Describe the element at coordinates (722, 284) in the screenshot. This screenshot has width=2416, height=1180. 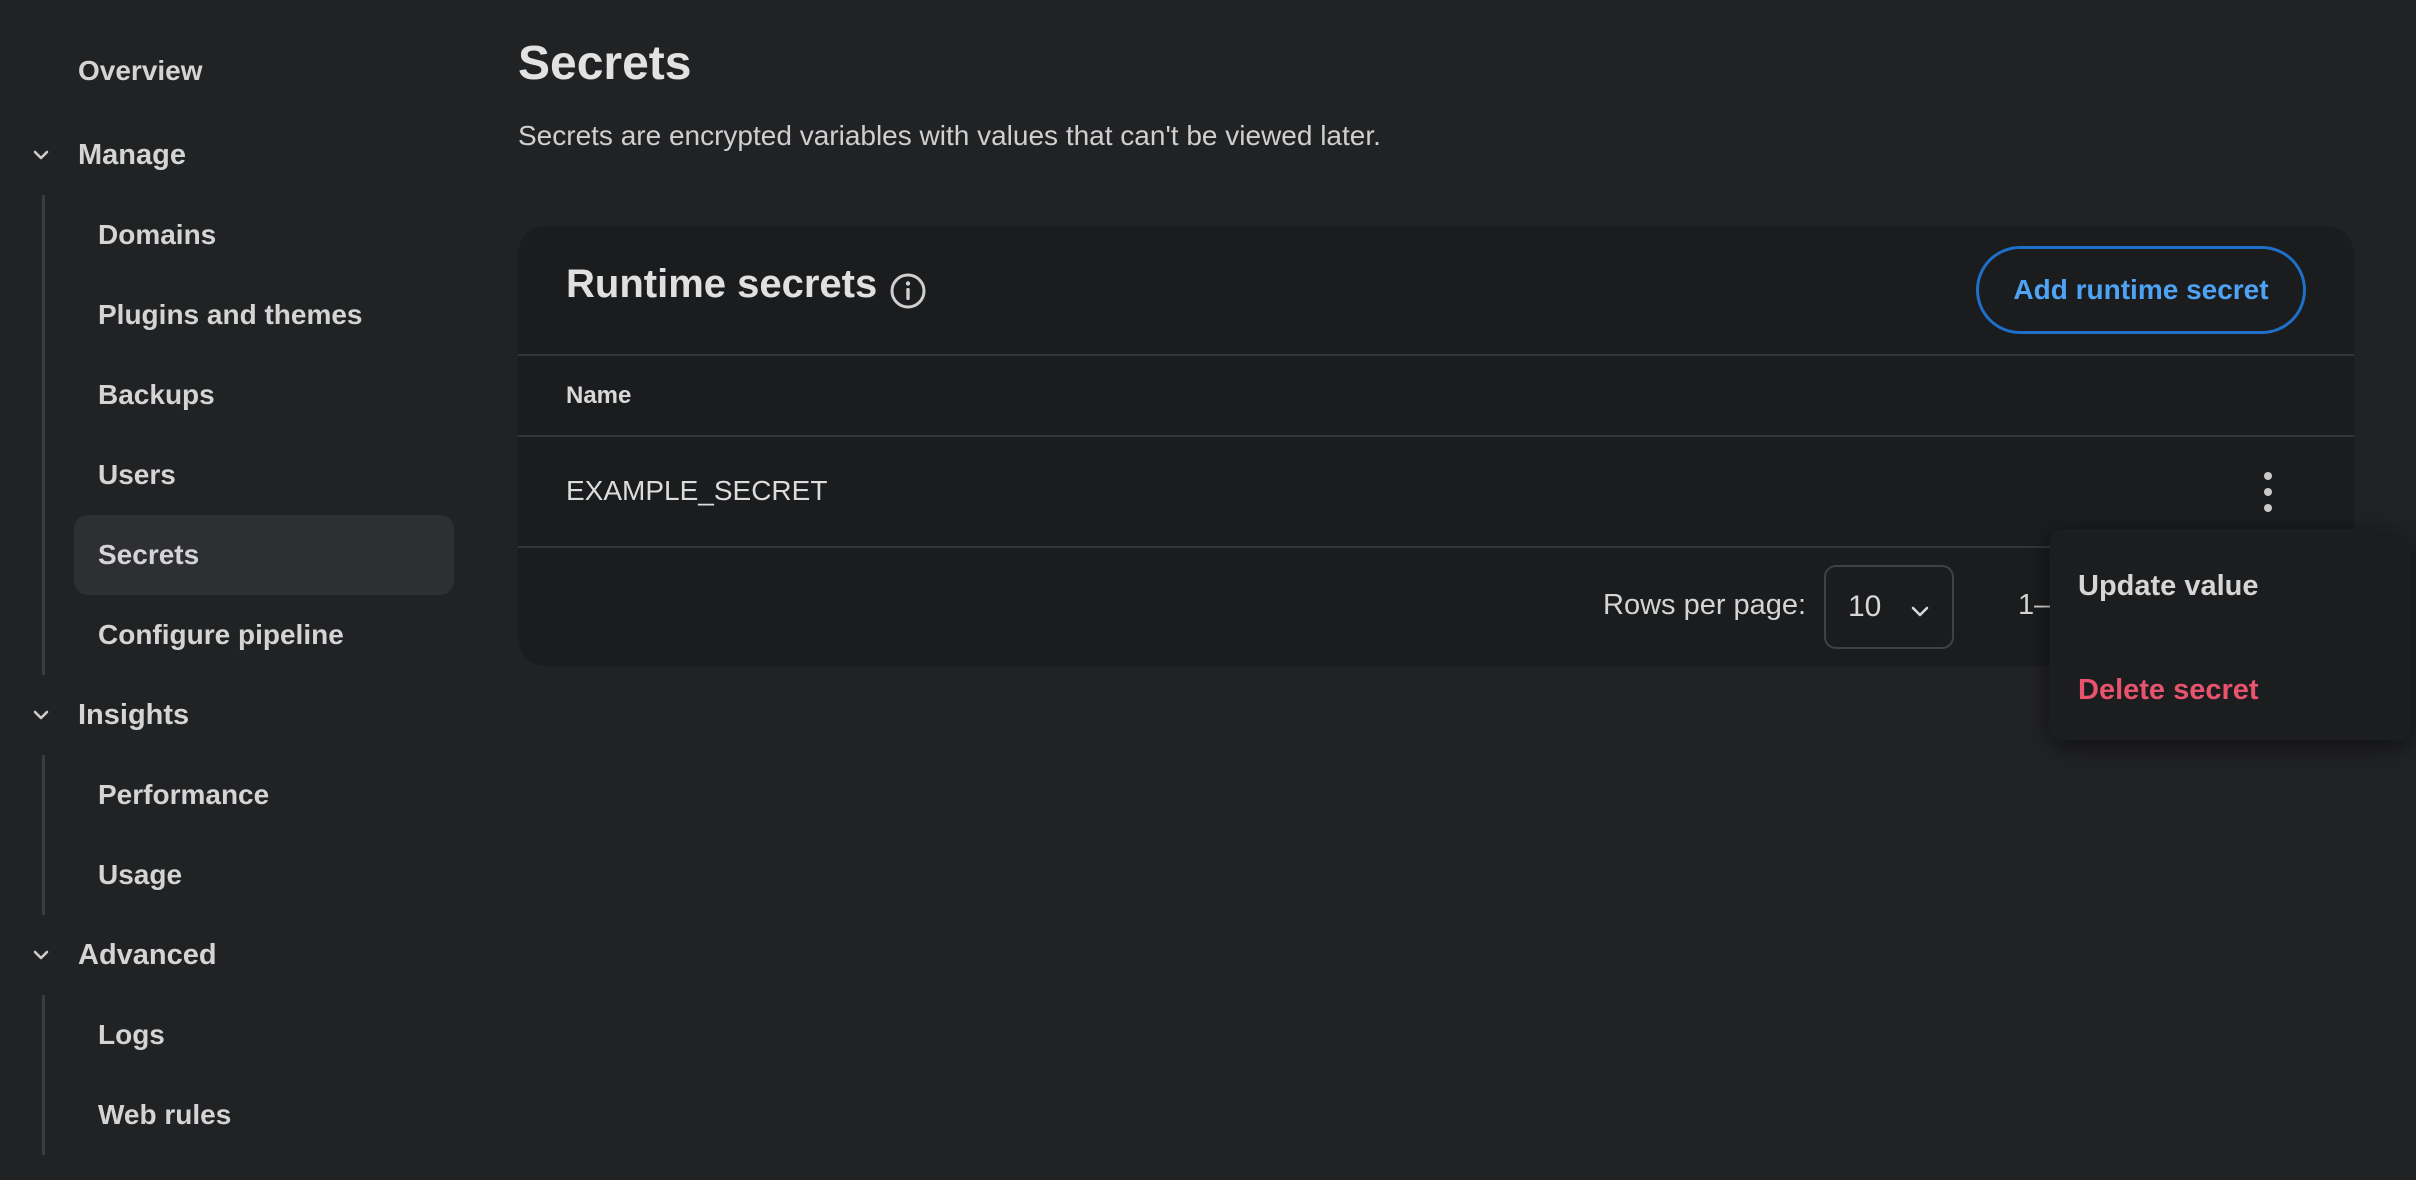
I see `card-title: Runtime secrets` at that location.